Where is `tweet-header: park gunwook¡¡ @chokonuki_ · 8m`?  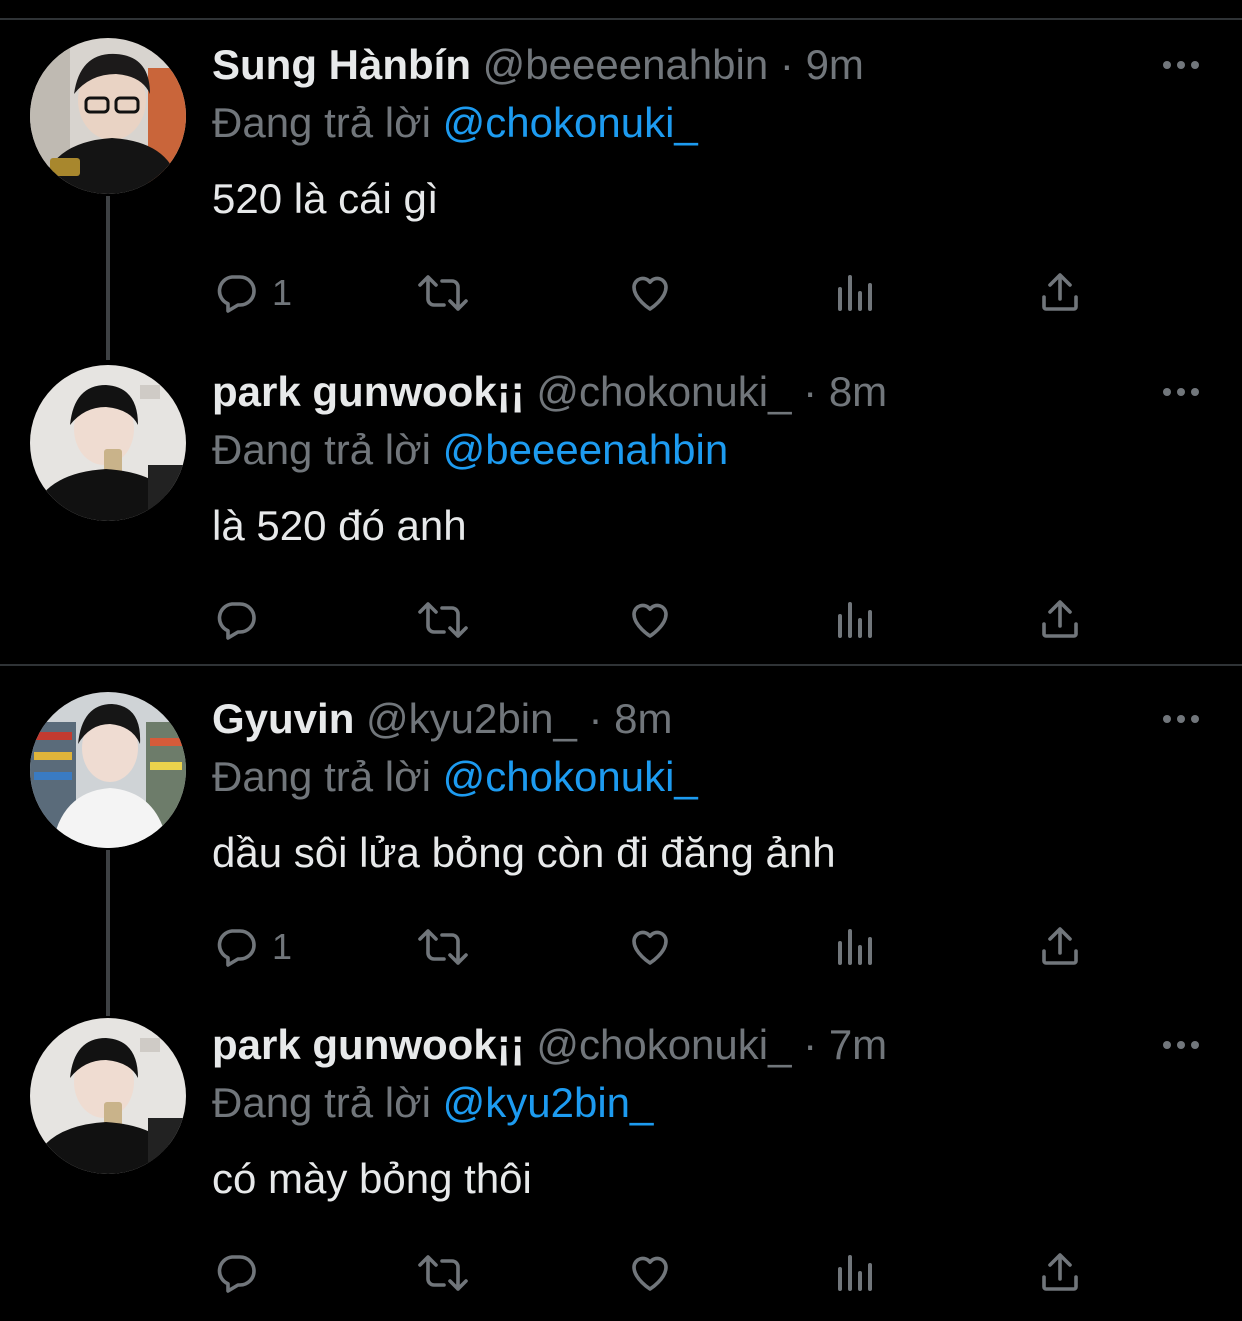 tweet-header: park gunwook¡¡ @chokonuki_ · 8m is located at coordinates (549, 392).